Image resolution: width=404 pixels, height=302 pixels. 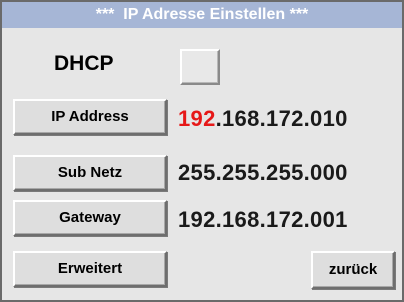 I want to click on ip-address-value: 192.168.172.010, so click(x=263, y=119).